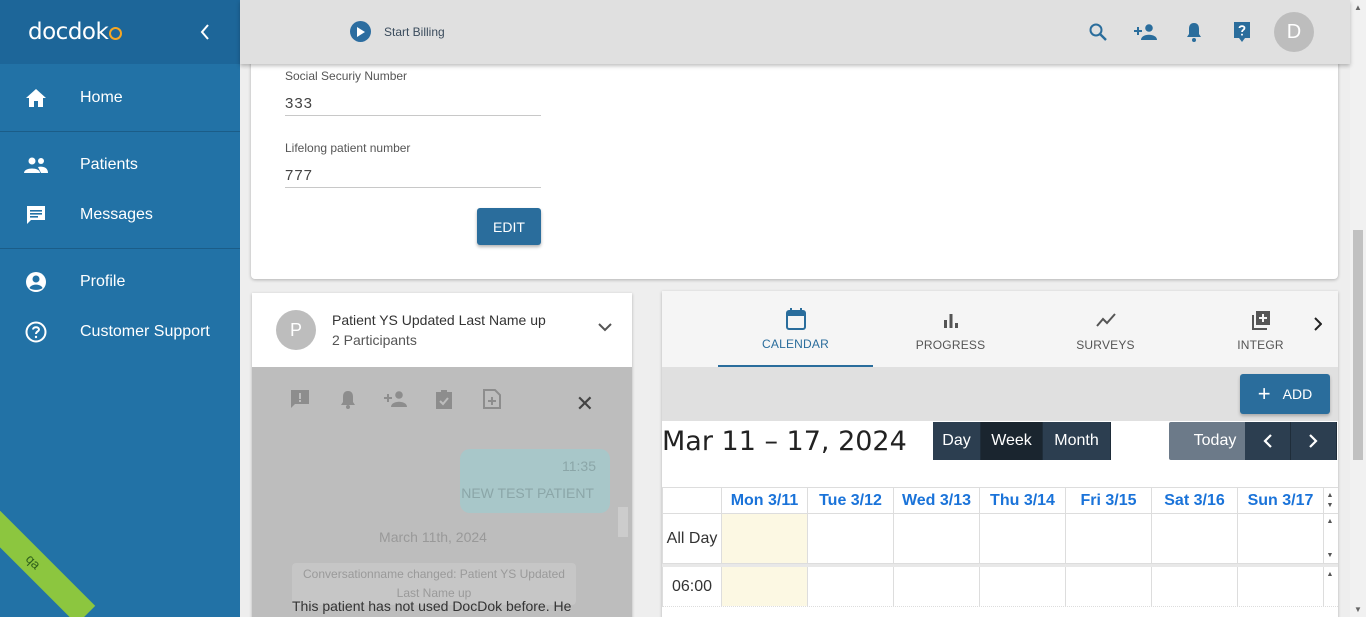  What do you see at coordinates (1358, 609) in the screenshot?
I see `scroll-down-icon: ▼` at bounding box center [1358, 609].